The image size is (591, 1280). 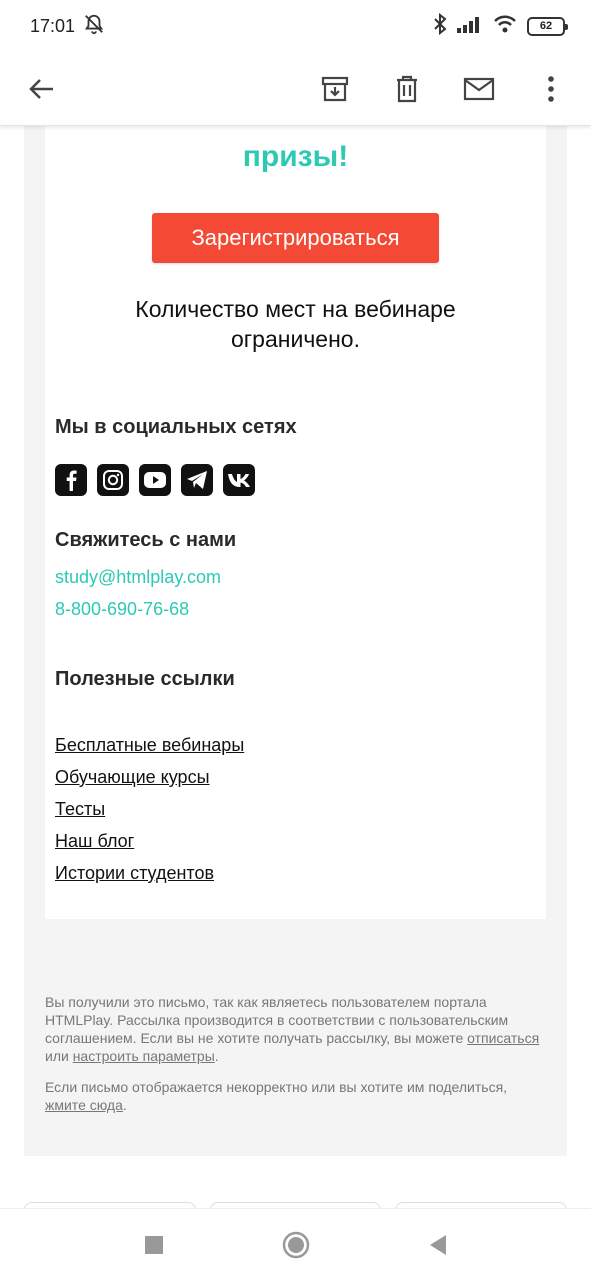 What do you see at coordinates (547, 26) in the screenshot?
I see `battery-indicator: 62` at bounding box center [547, 26].